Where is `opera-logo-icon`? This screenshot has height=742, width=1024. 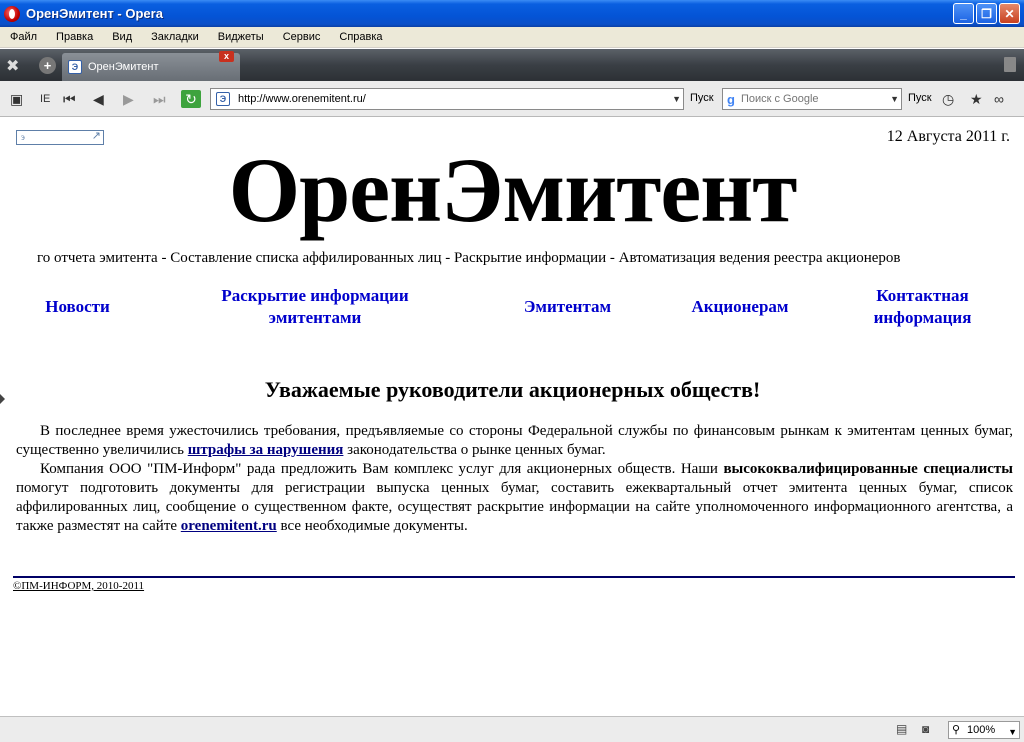
opera-logo-icon is located at coordinates (12, 13).